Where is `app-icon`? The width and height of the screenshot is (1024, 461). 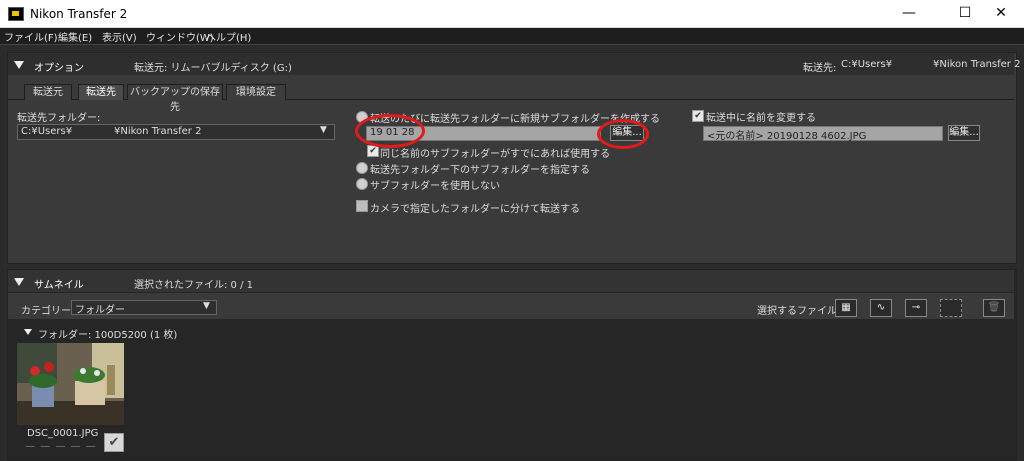 app-icon is located at coordinates (16, 14).